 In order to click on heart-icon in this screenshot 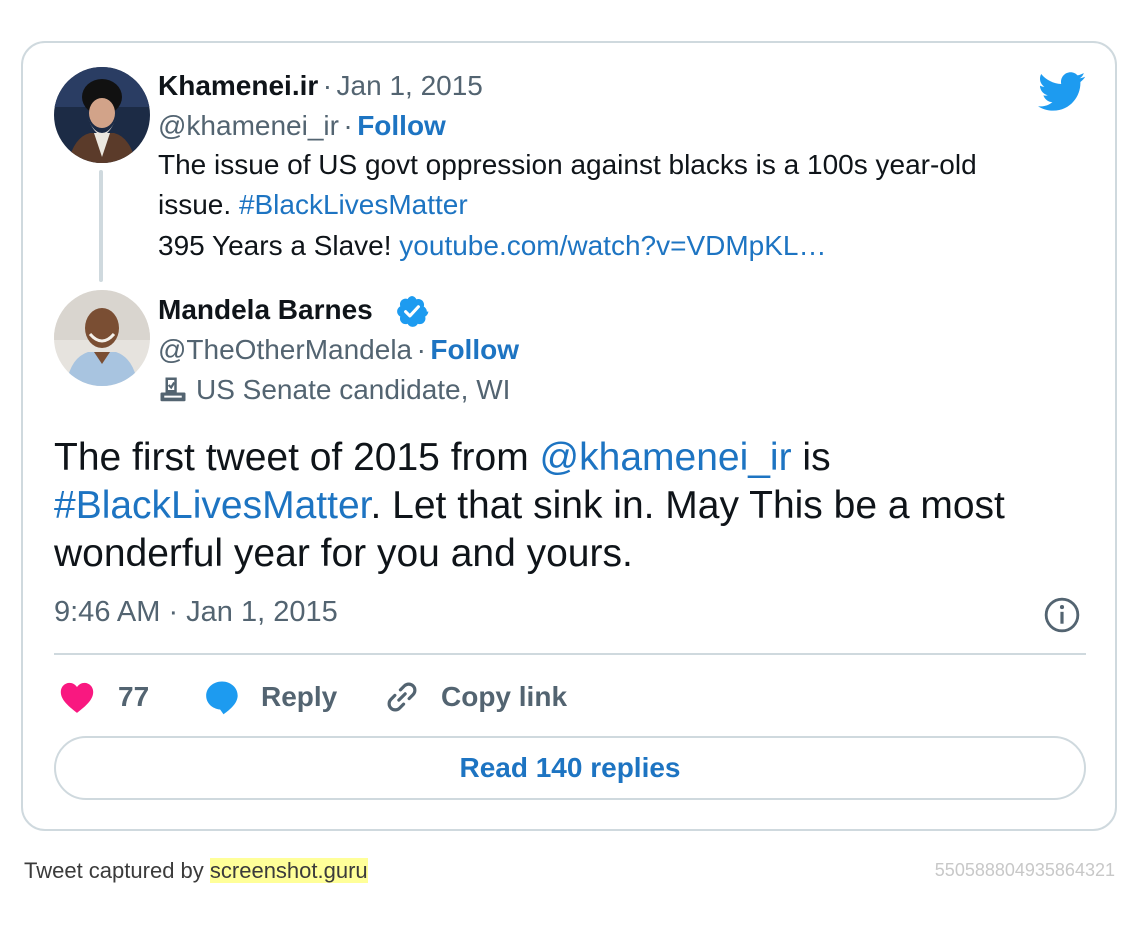, I will do `click(77, 697)`.